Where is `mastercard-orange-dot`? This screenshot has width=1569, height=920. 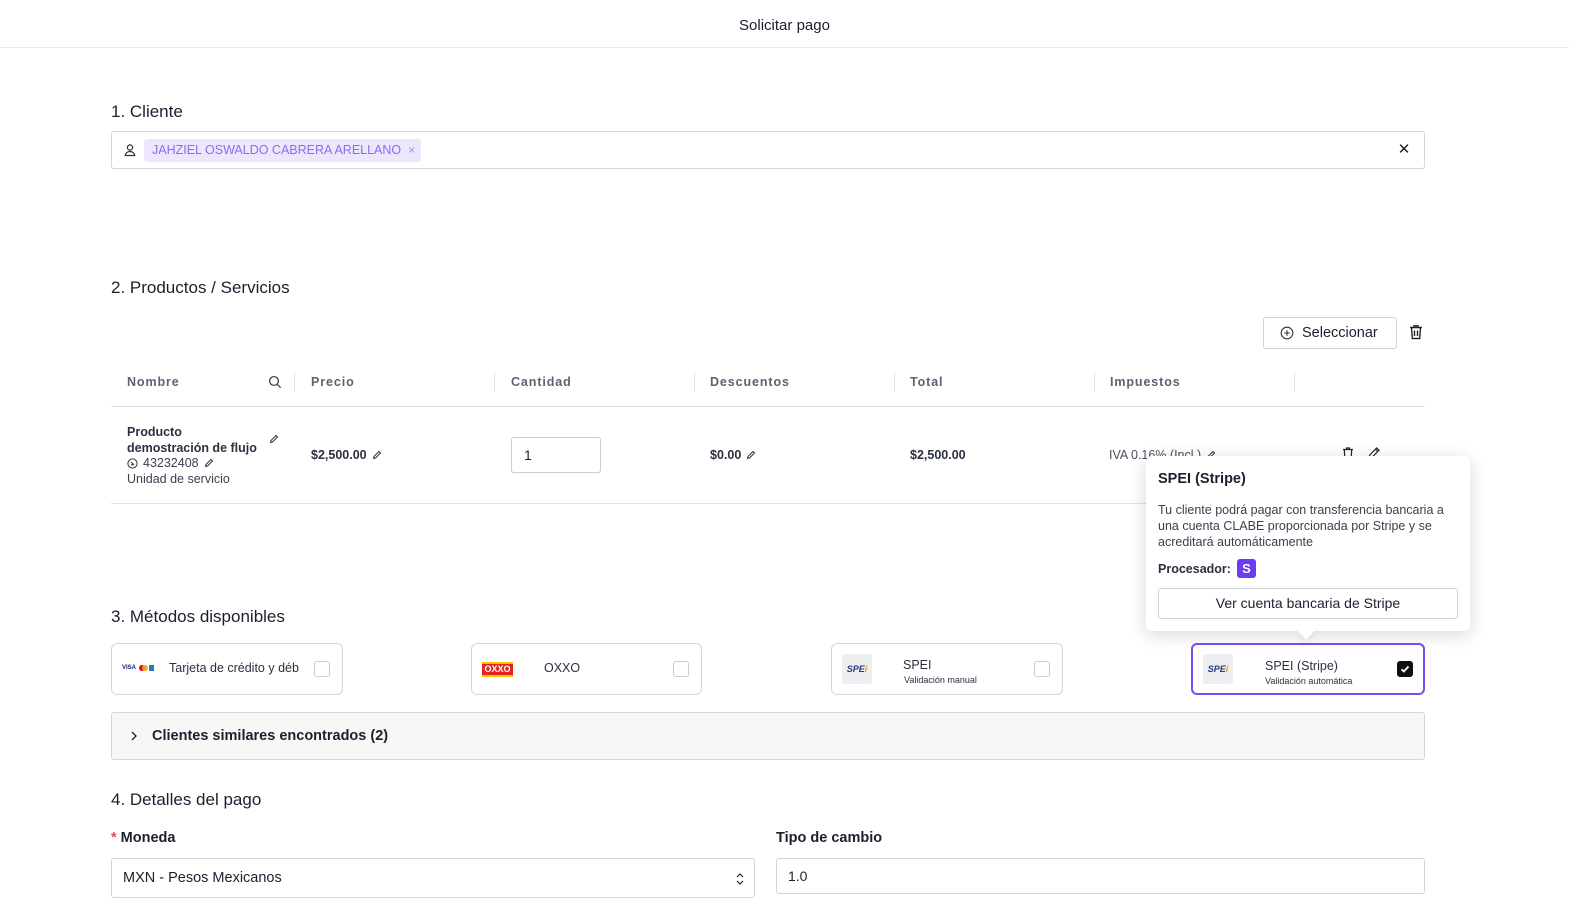 mastercard-orange-dot is located at coordinates (145, 668).